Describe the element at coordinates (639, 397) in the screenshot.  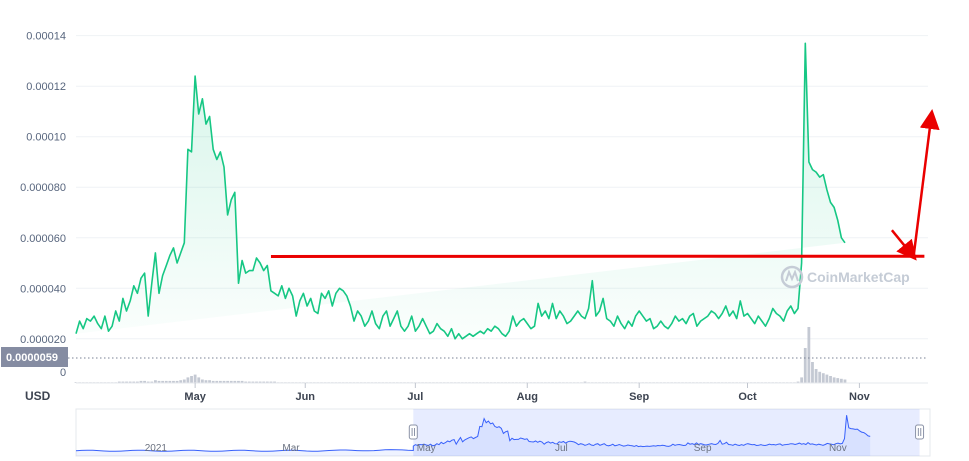
I see `x-tick-label: Sep` at that location.